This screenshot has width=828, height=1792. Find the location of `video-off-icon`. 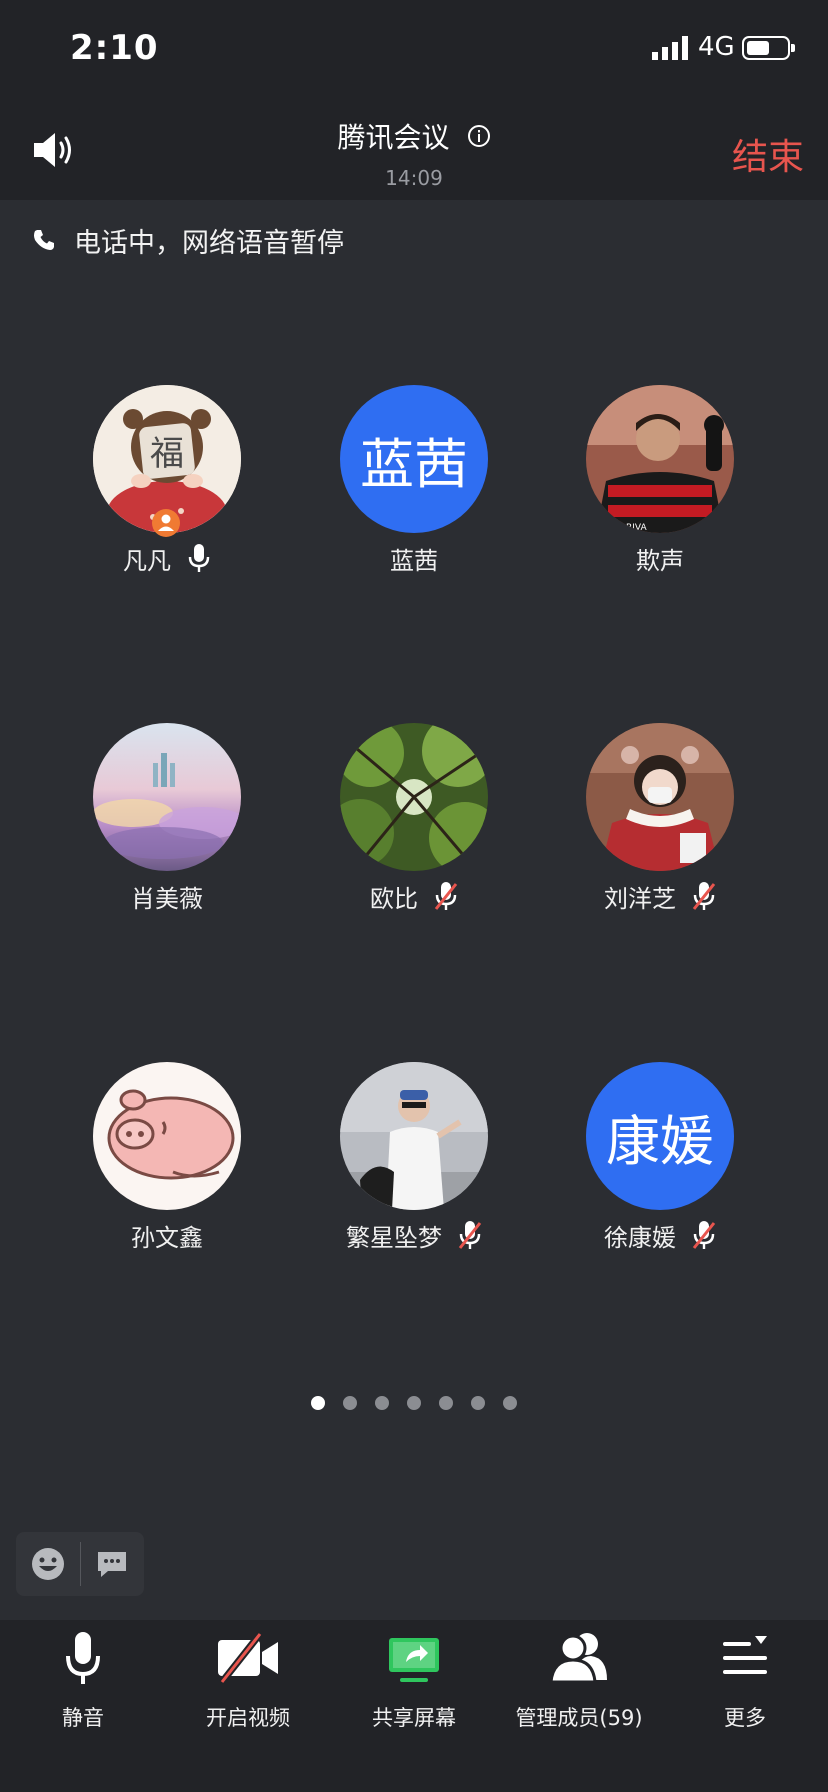

video-off-icon is located at coordinates (248, 1658).